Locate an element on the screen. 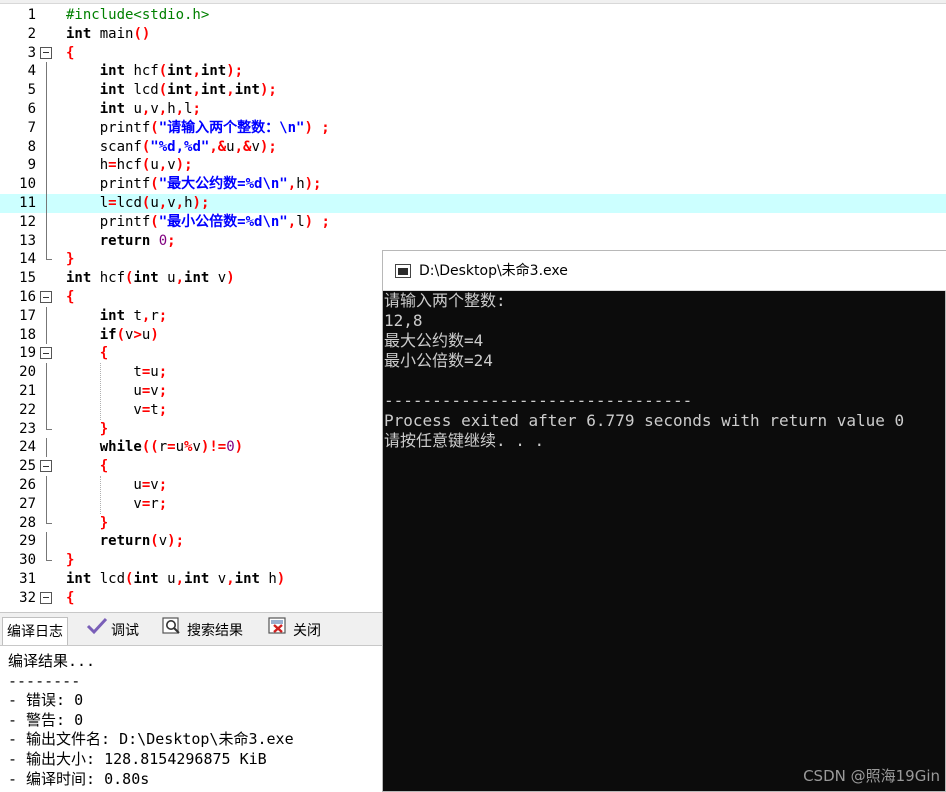  line-number: 27 is located at coordinates (27, 503).